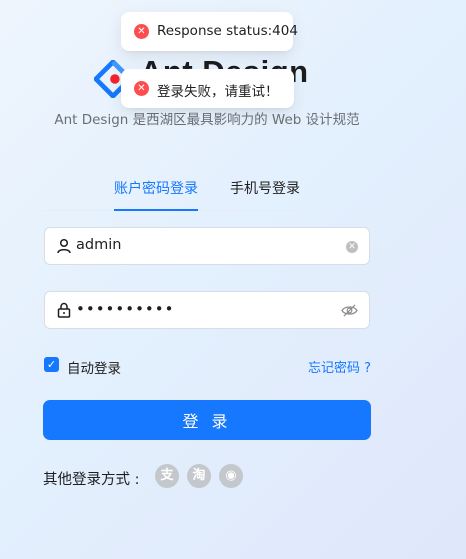  I want to click on tab-account-login: 账户密码登录, so click(156, 188).